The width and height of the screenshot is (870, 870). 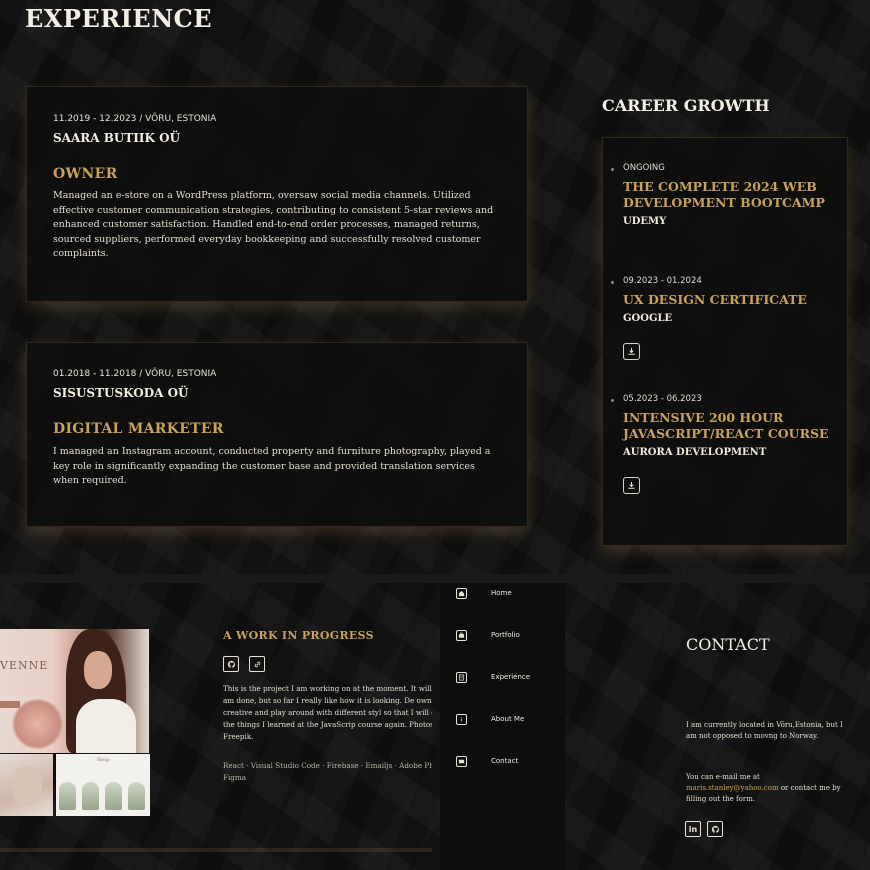 I want to click on career-issuer: GOOGLE, so click(x=648, y=318).